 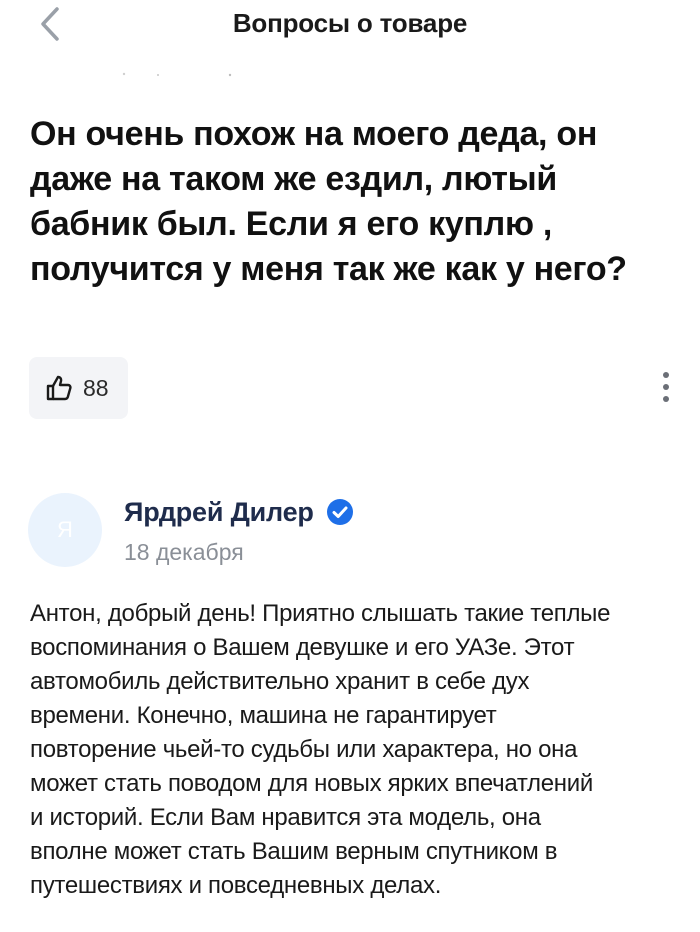 I want to click on like-button: 88, so click(x=78, y=388).